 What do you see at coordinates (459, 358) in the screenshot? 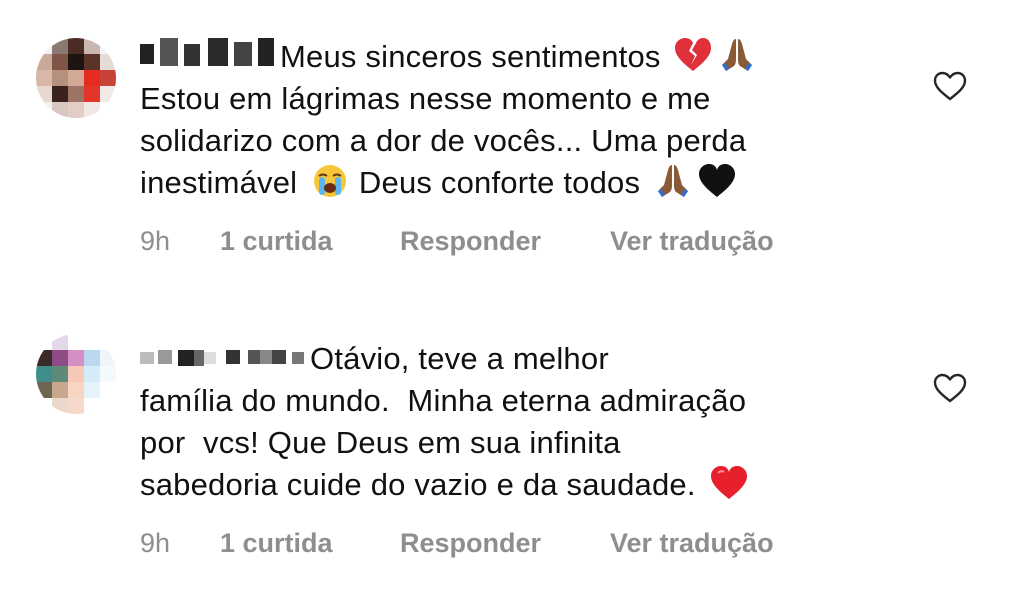
I see `comment-text: Otávio, teve a melhor` at bounding box center [459, 358].